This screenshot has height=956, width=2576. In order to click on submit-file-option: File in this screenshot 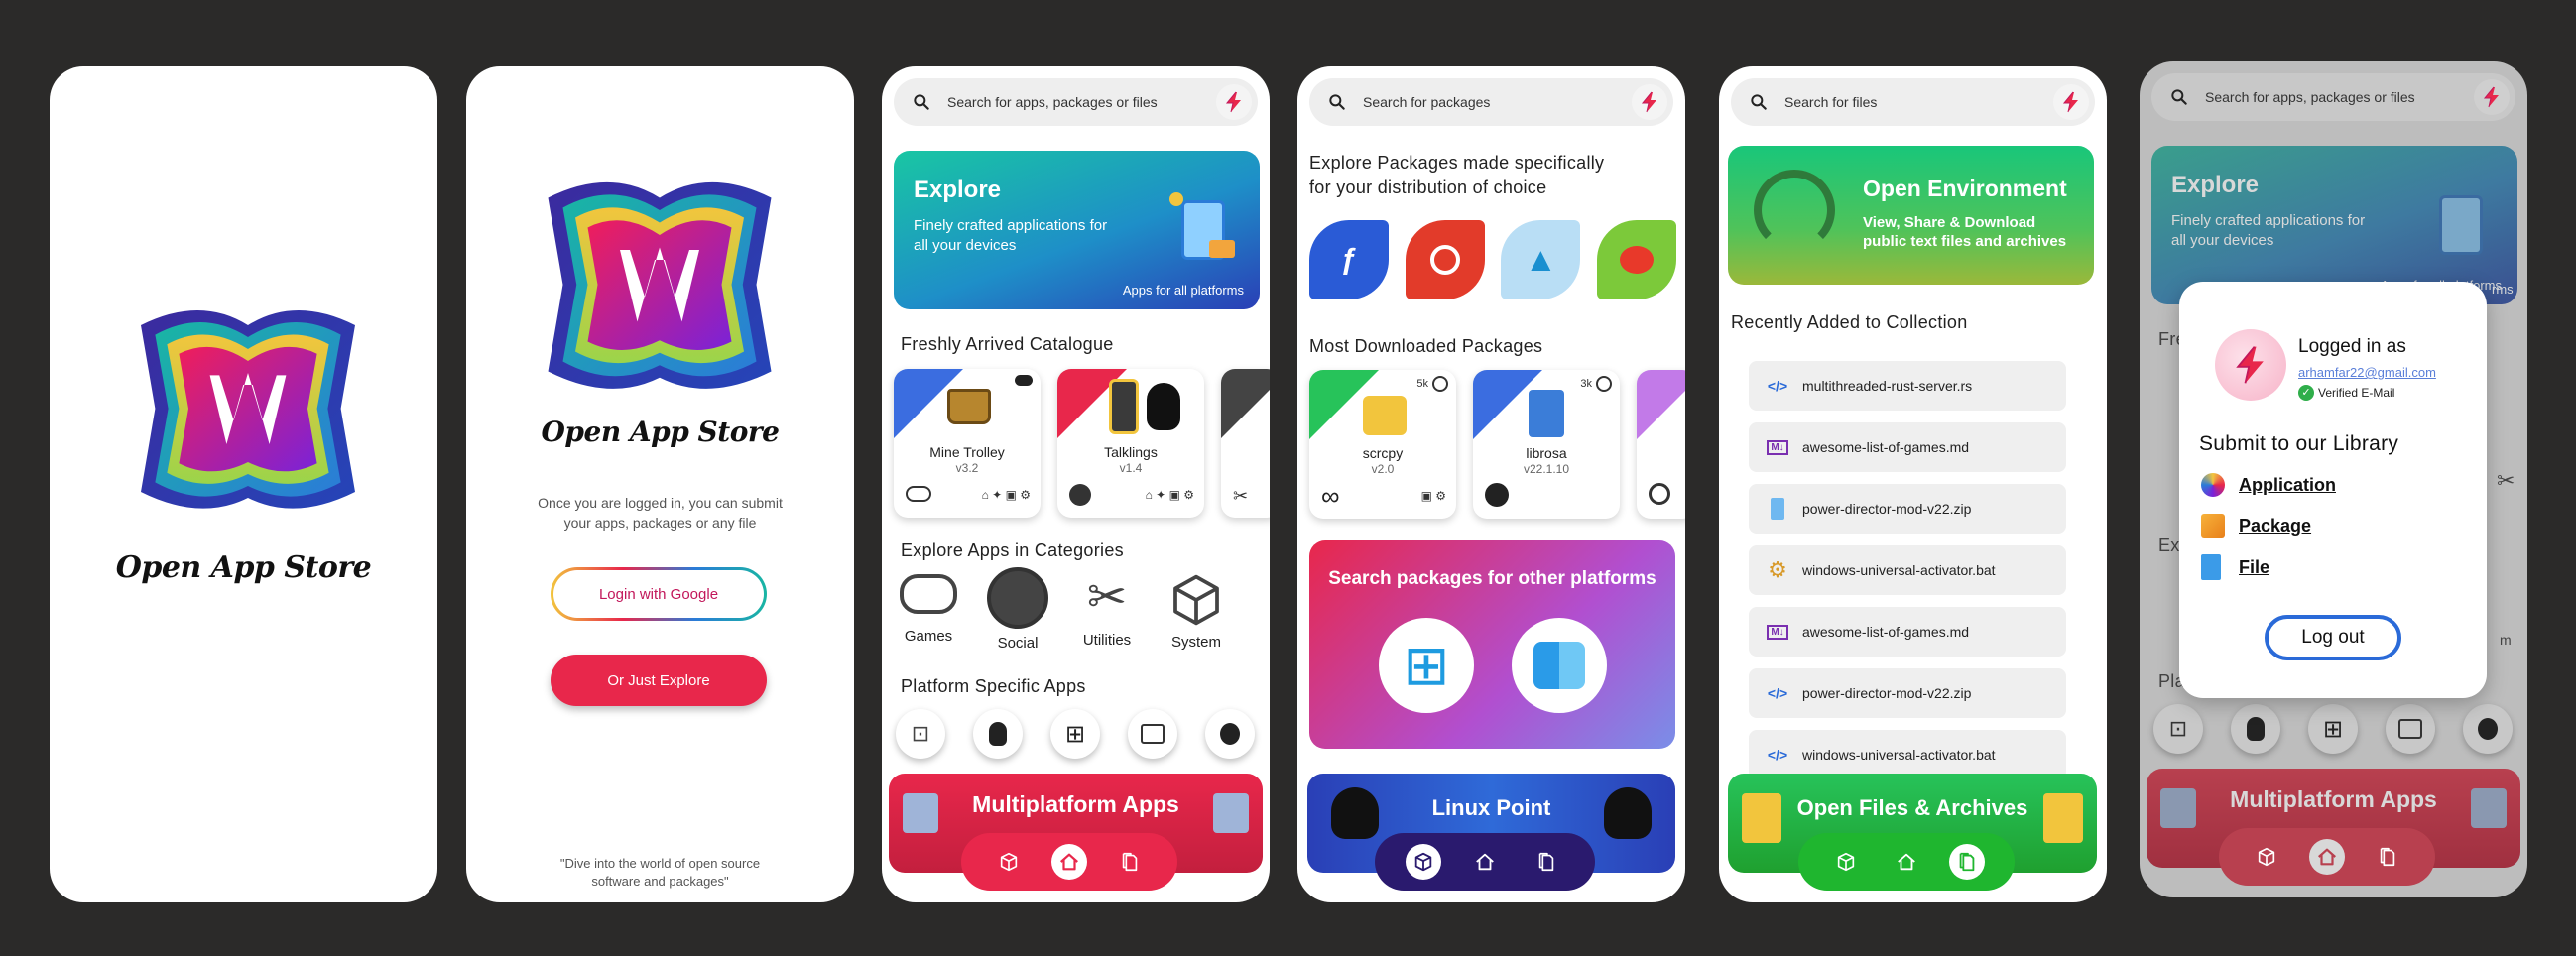, I will do `click(2235, 567)`.